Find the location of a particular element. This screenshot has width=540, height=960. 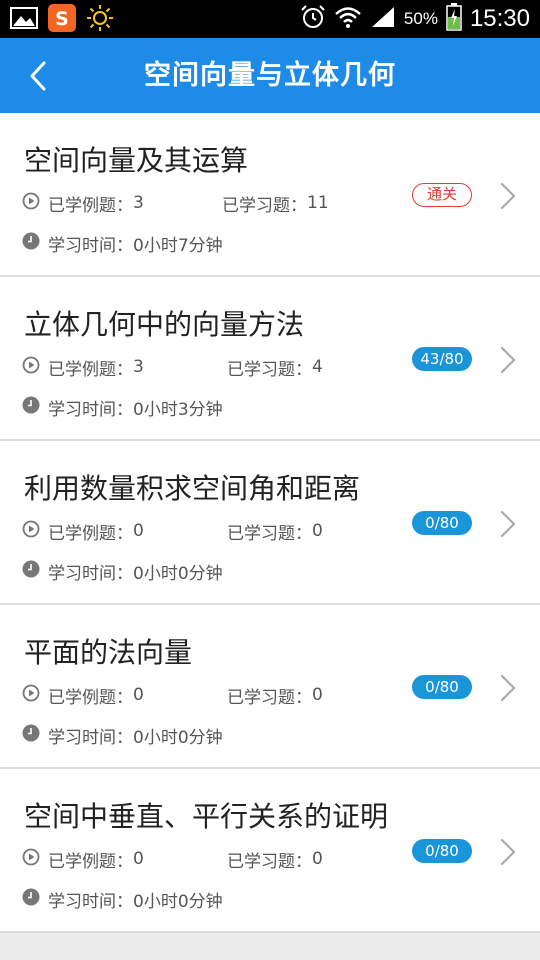

battery-percent: 50% is located at coordinates (420, 18).